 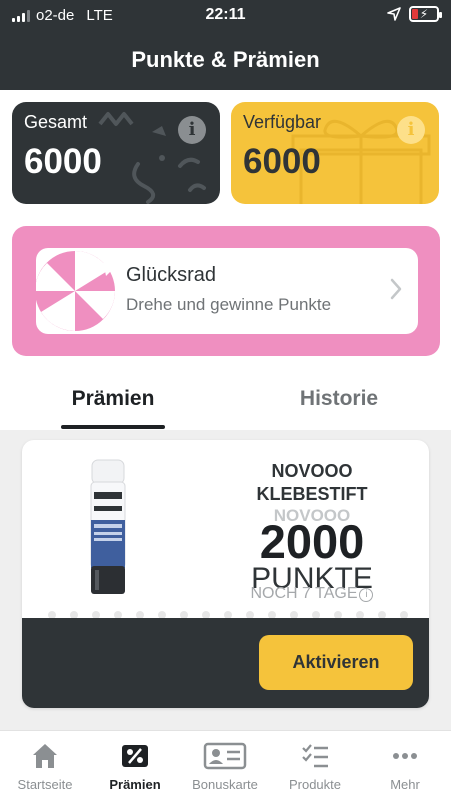 I want to click on id-card-icon, so click(x=225, y=756).